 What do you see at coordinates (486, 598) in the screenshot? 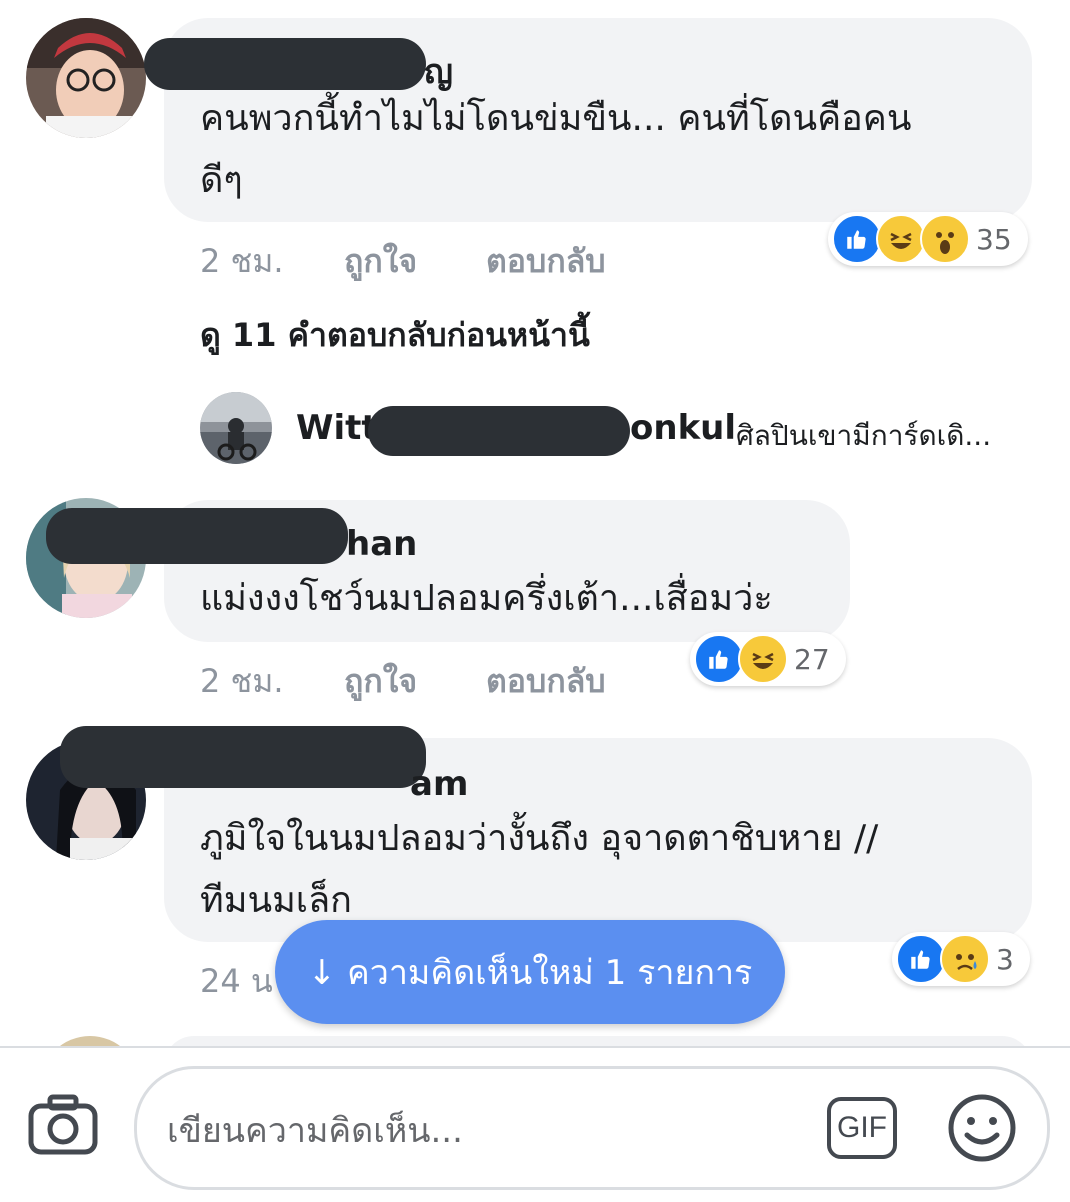
I see `comment-text: แม่งงงโชว์นมปลอมครึ่งเต้า...เสื่อมว่ะ` at bounding box center [486, 598].